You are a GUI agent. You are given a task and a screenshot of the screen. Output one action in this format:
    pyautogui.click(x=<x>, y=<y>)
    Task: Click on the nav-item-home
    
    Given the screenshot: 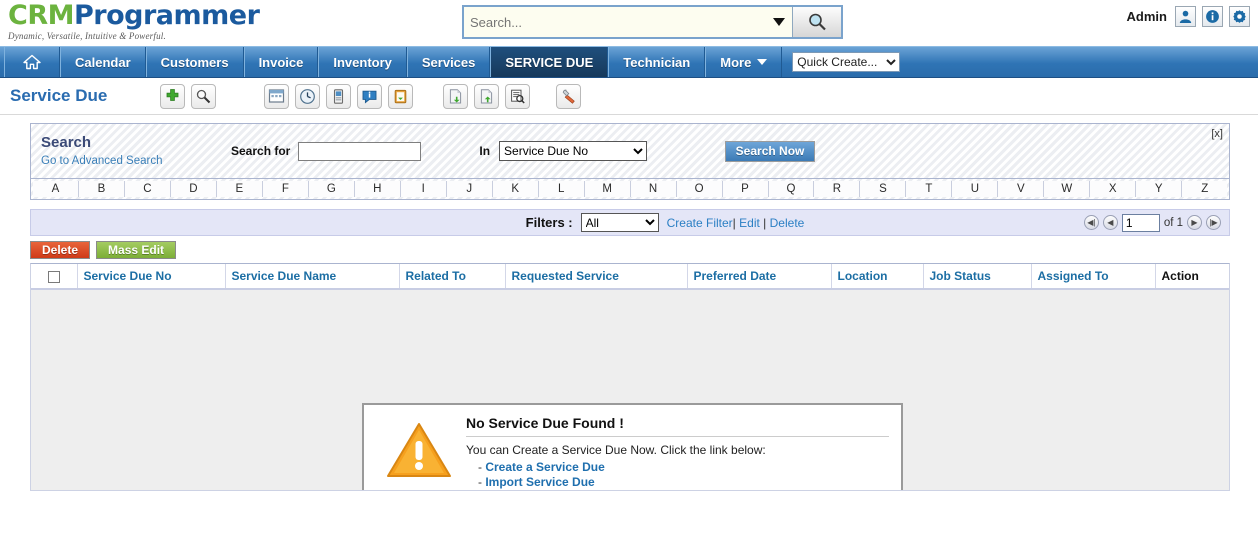 What is the action you would take?
    pyautogui.click(x=32, y=62)
    